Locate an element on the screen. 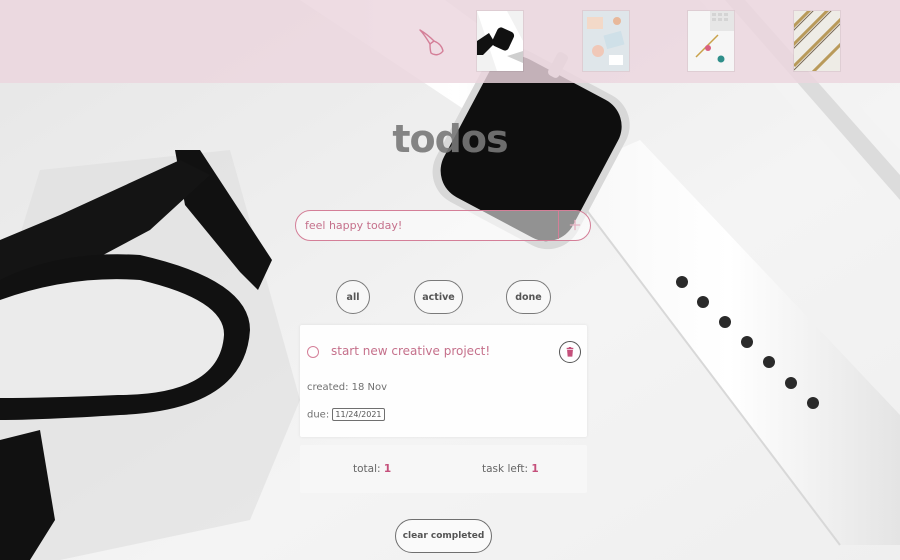  todo-created: created: 18 Nov is located at coordinates (347, 387).